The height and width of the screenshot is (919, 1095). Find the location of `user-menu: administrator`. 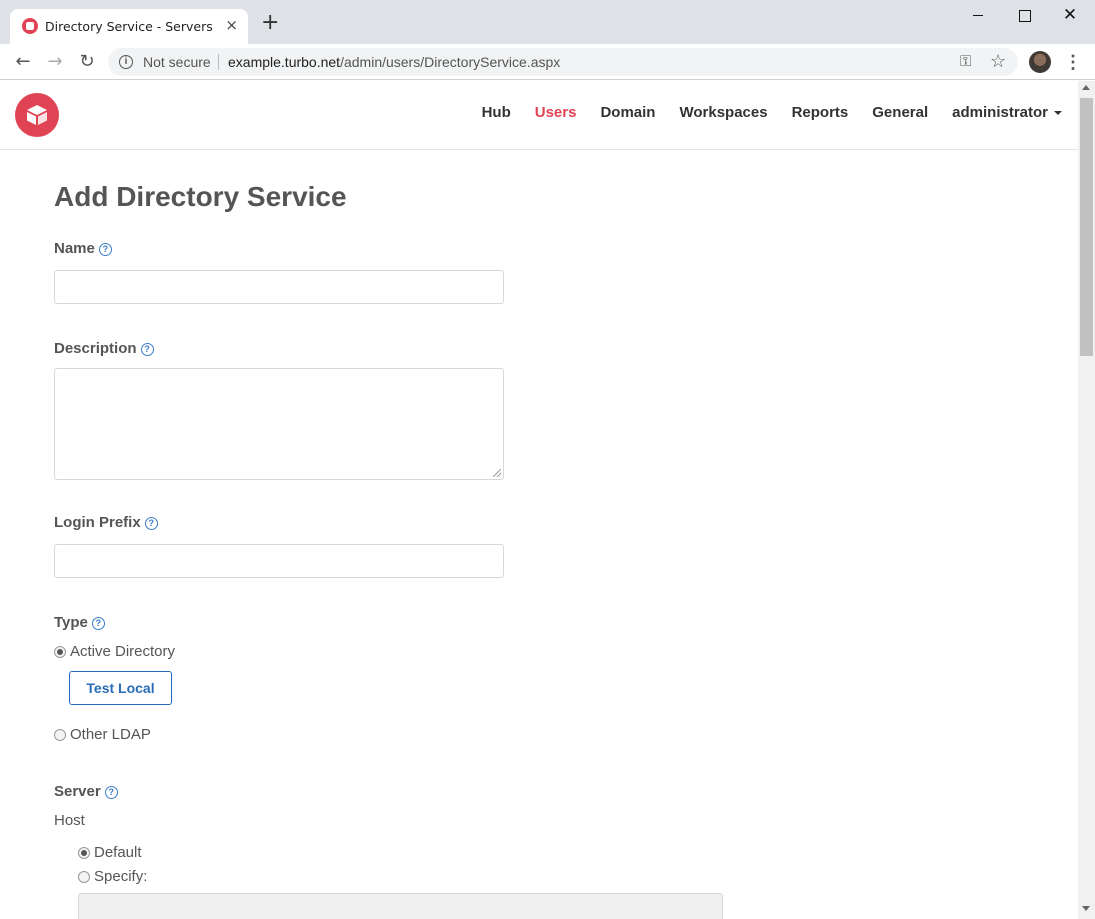

user-menu: administrator is located at coordinates (1007, 112).